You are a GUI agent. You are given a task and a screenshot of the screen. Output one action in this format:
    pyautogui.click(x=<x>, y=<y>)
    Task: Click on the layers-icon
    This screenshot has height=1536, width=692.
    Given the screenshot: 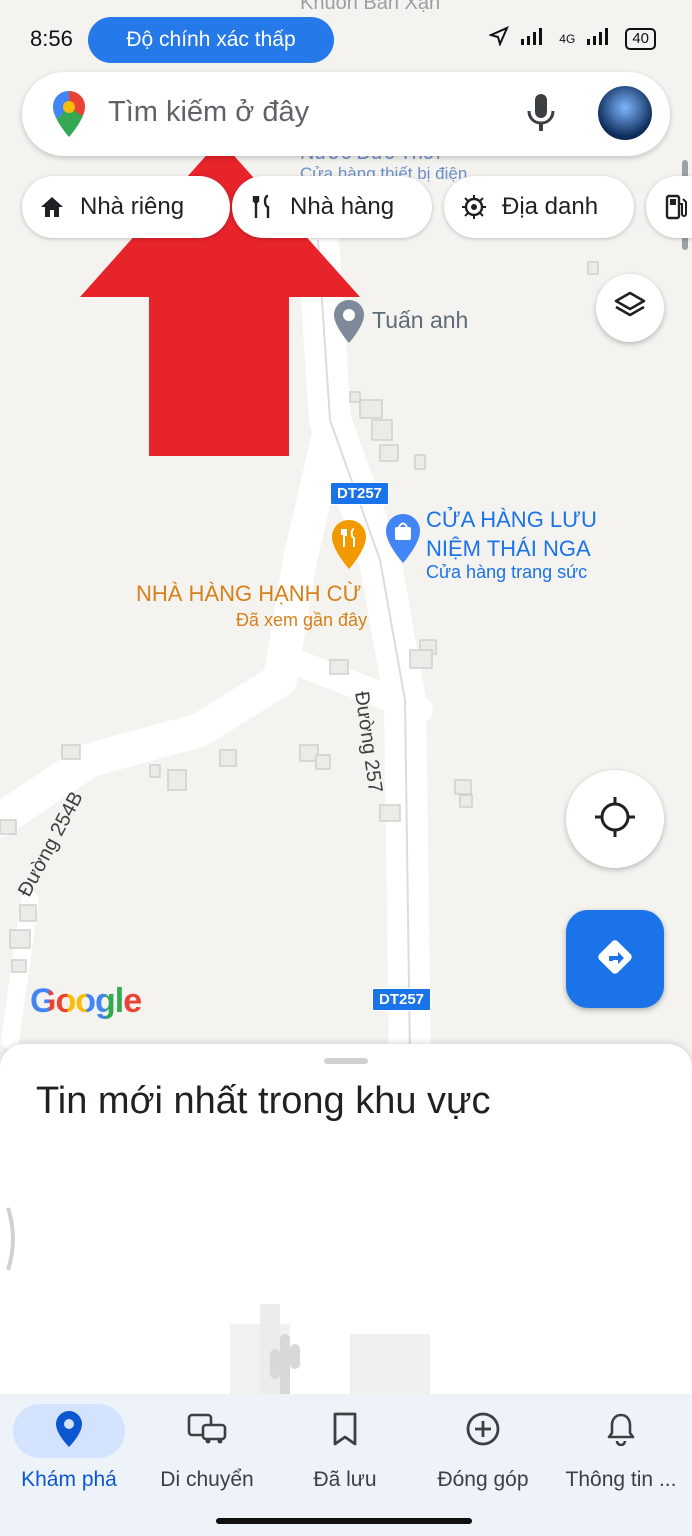 What is the action you would take?
    pyautogui.click(x=630, y=308)
    